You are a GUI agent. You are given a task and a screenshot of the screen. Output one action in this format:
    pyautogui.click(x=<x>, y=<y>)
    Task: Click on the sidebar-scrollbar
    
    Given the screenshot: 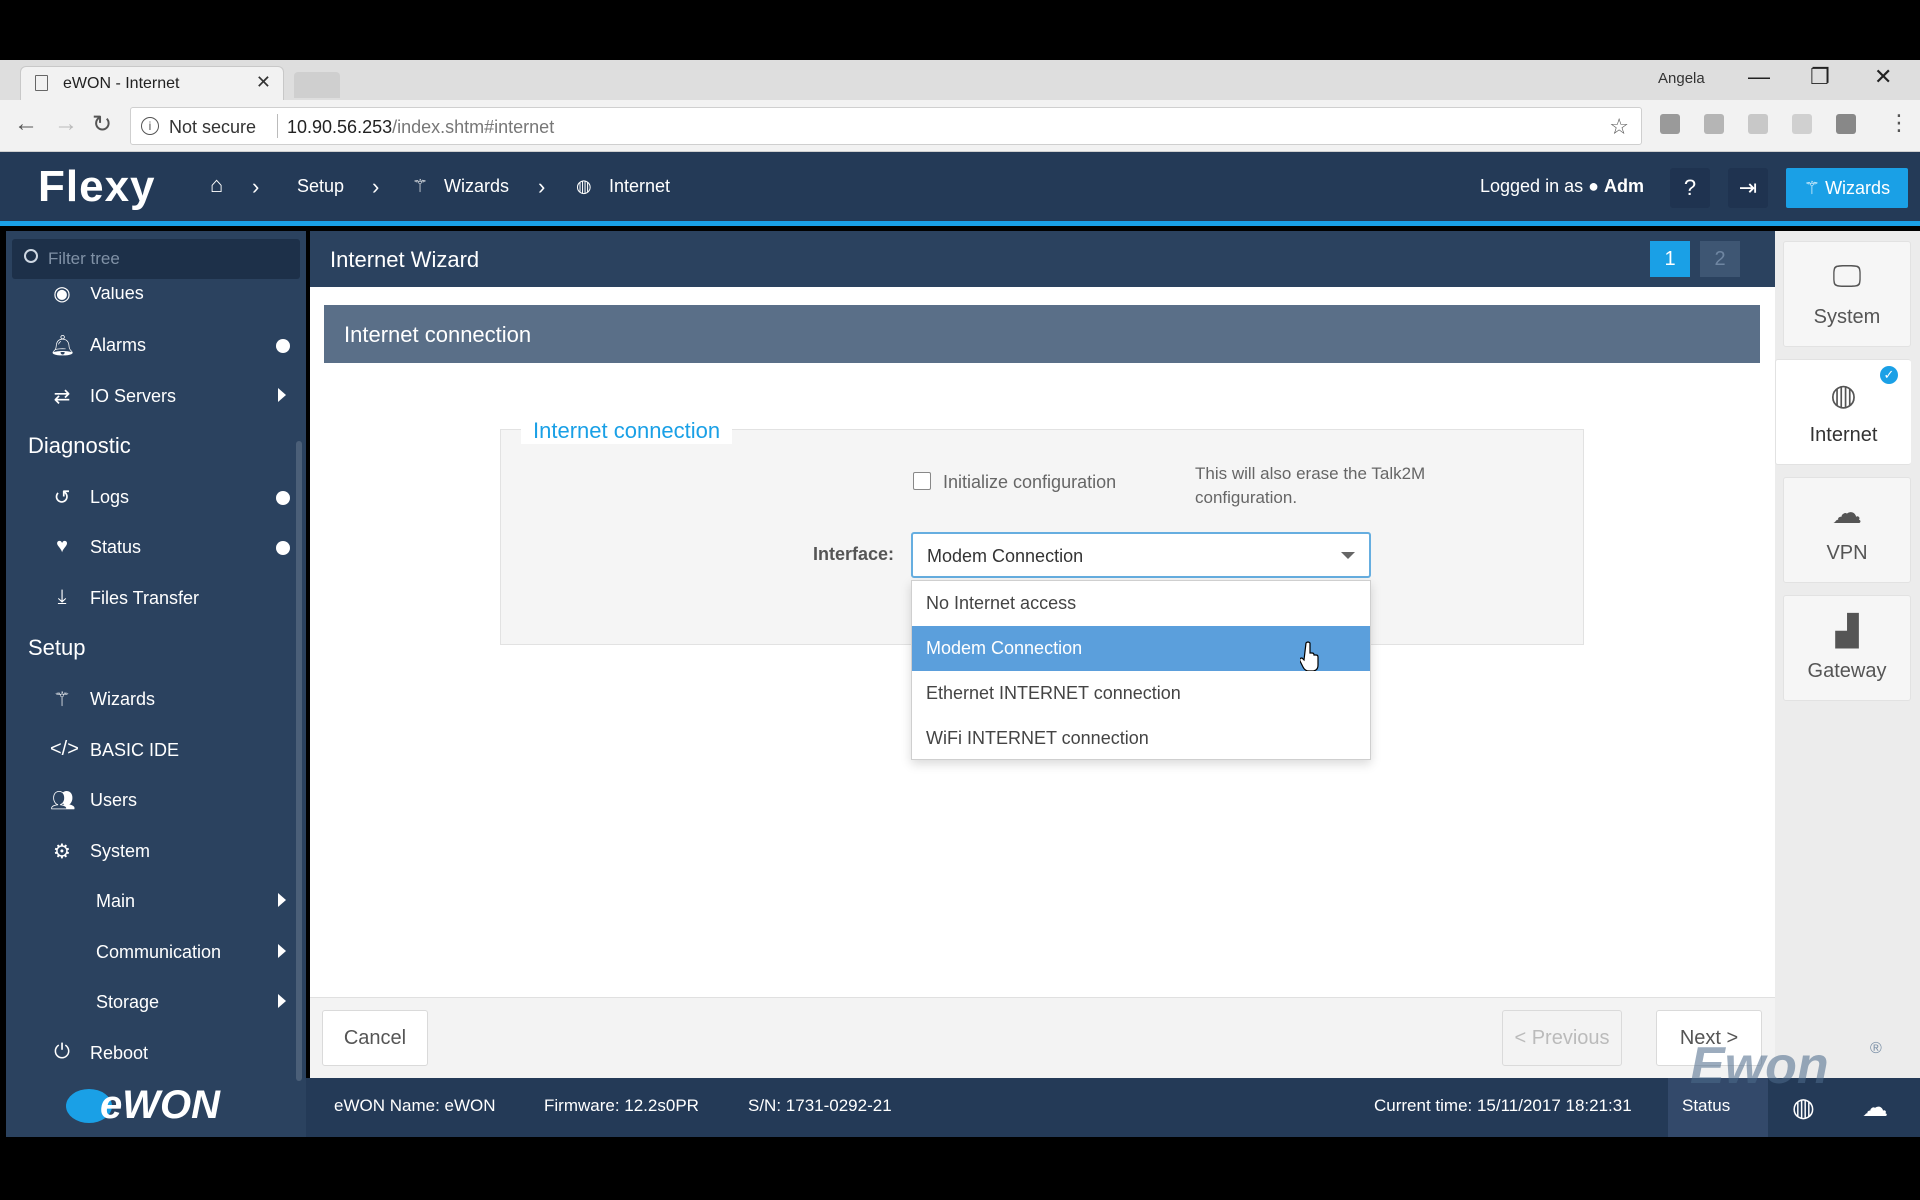 What is the action you would take?
    pyautogui.click(x=299, y=761)
    